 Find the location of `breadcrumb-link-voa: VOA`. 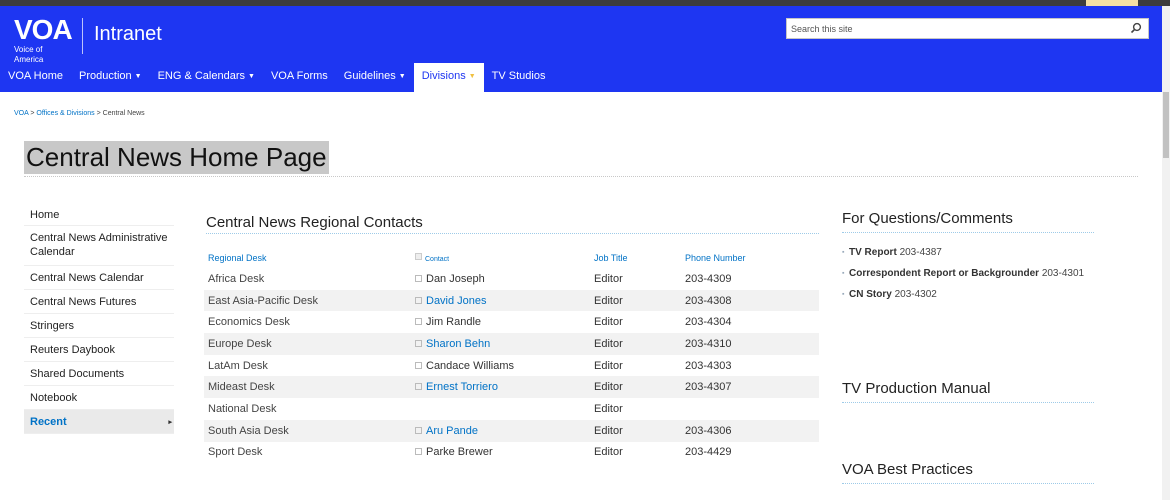

breadcrumb-link-voa: VOA is located at coordinates (21, 113).